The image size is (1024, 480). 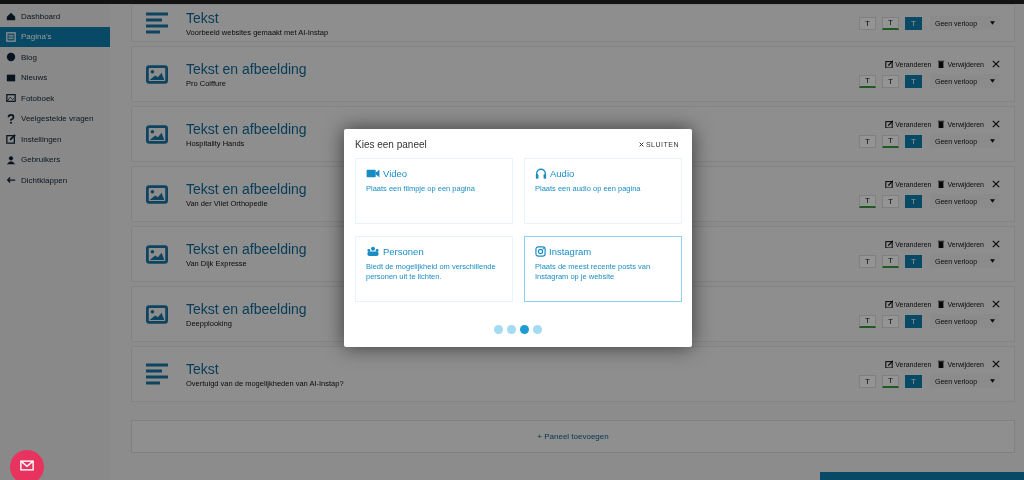 I want to click on sidebar-item: Dichtklappen, so click(x=55, y=180).